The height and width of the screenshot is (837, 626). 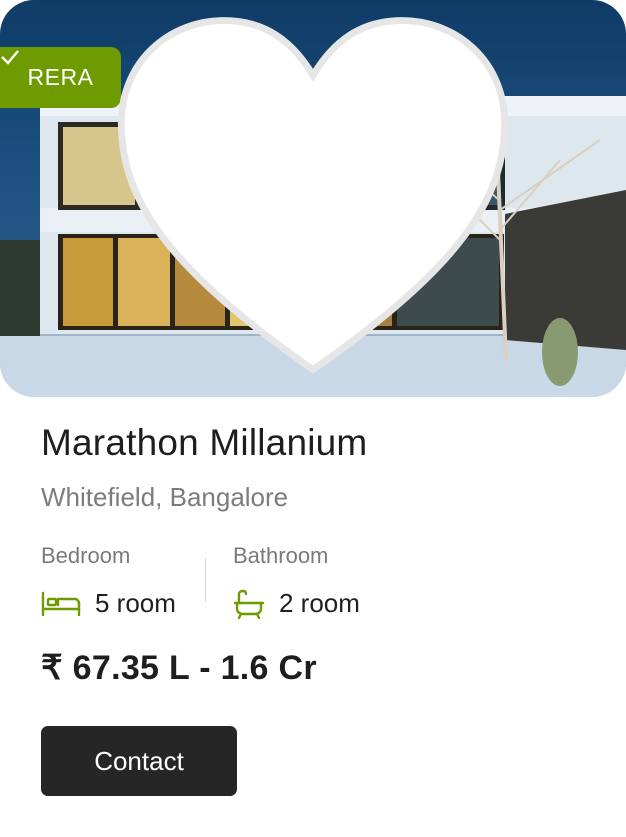 I want to click on property-location: Whitefield, Bangalore, so click(x=165, y=497).